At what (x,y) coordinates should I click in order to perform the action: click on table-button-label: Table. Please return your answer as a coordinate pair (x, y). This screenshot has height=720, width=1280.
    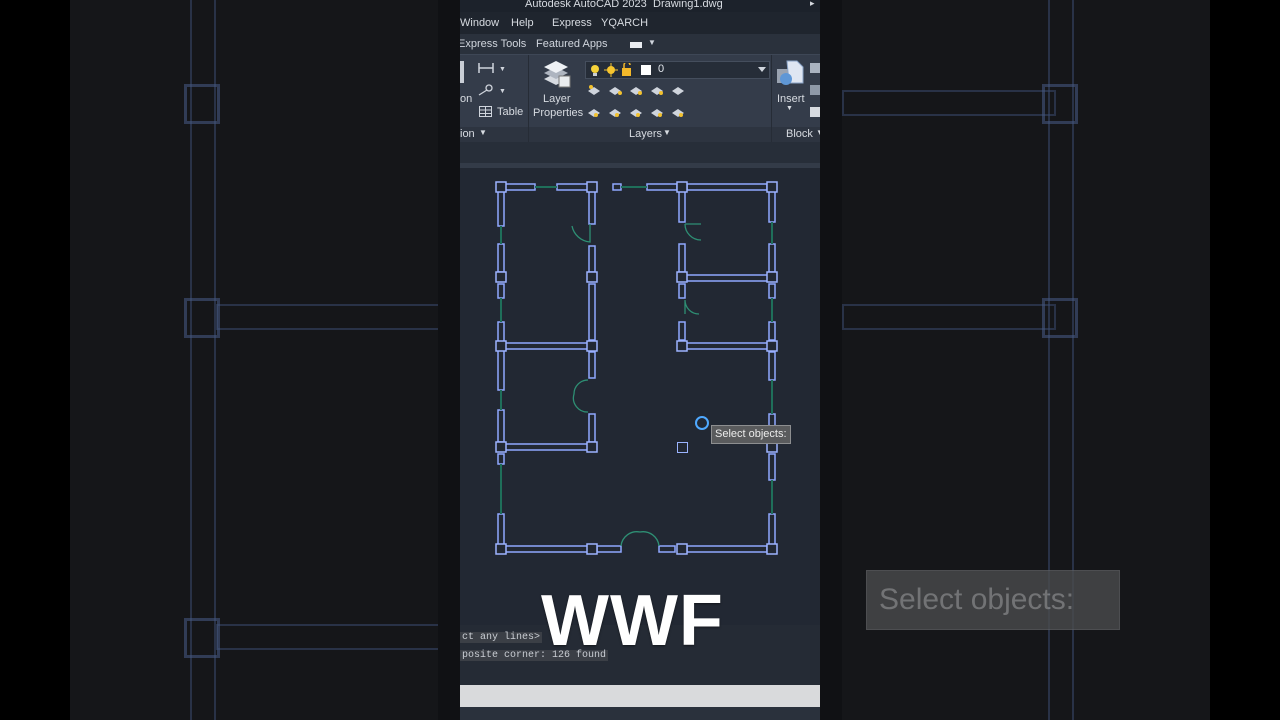
    Looking at the image, I should click on (510, 112).